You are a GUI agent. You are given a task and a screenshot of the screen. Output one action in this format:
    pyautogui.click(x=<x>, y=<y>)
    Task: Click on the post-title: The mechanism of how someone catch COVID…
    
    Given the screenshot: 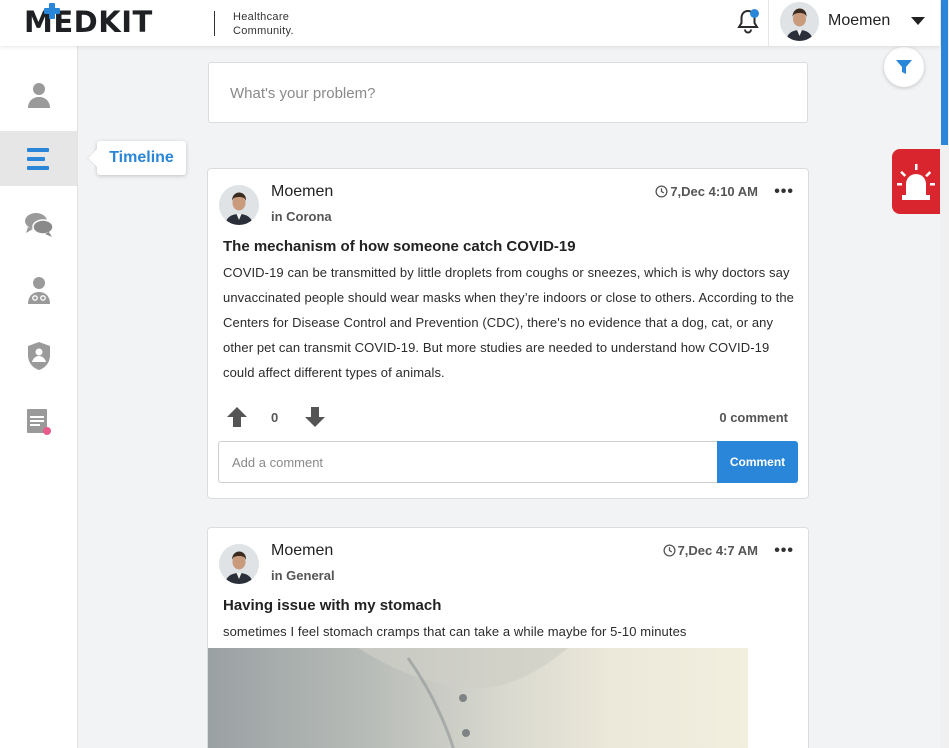 What is the action you would take?
    pyautogui.click(x=399, y=246)
    